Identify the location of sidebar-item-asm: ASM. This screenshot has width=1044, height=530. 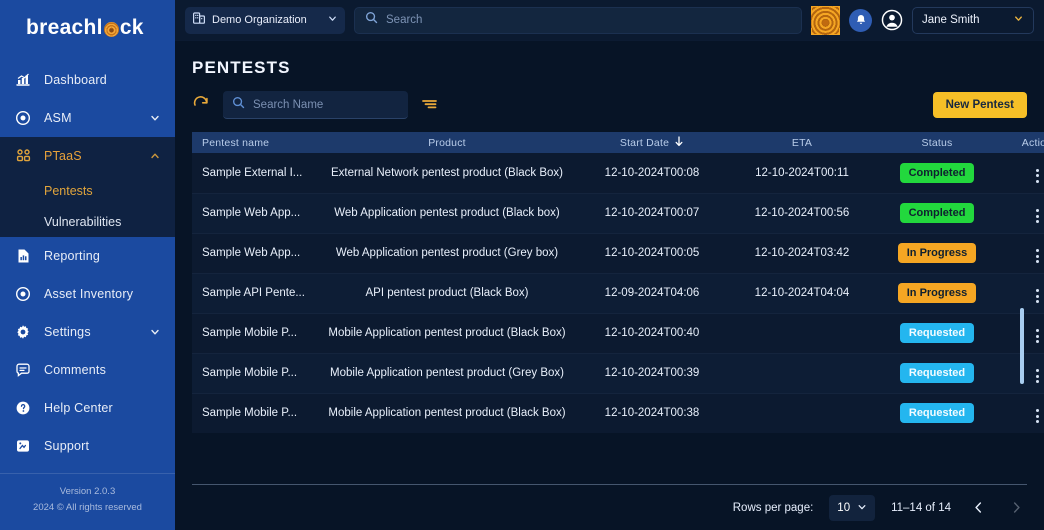
(87, 118).